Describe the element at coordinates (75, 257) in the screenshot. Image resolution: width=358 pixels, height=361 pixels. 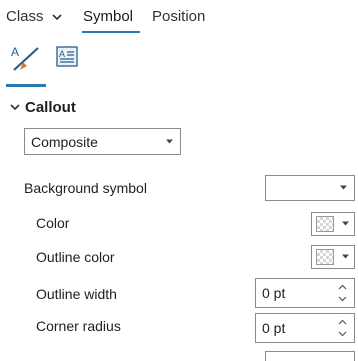
I see `outline-color-label: Outline color` at that location.